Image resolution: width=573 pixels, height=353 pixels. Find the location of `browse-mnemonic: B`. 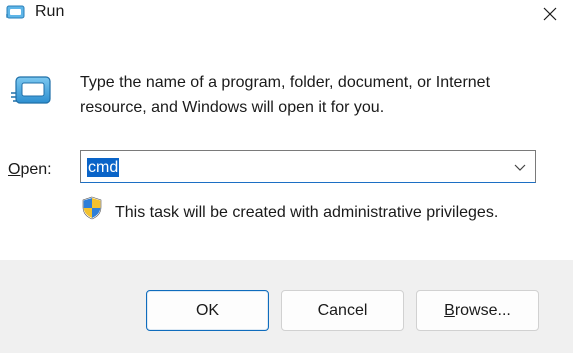

browse-mnemonic: B is located at coordinates (449, 310).